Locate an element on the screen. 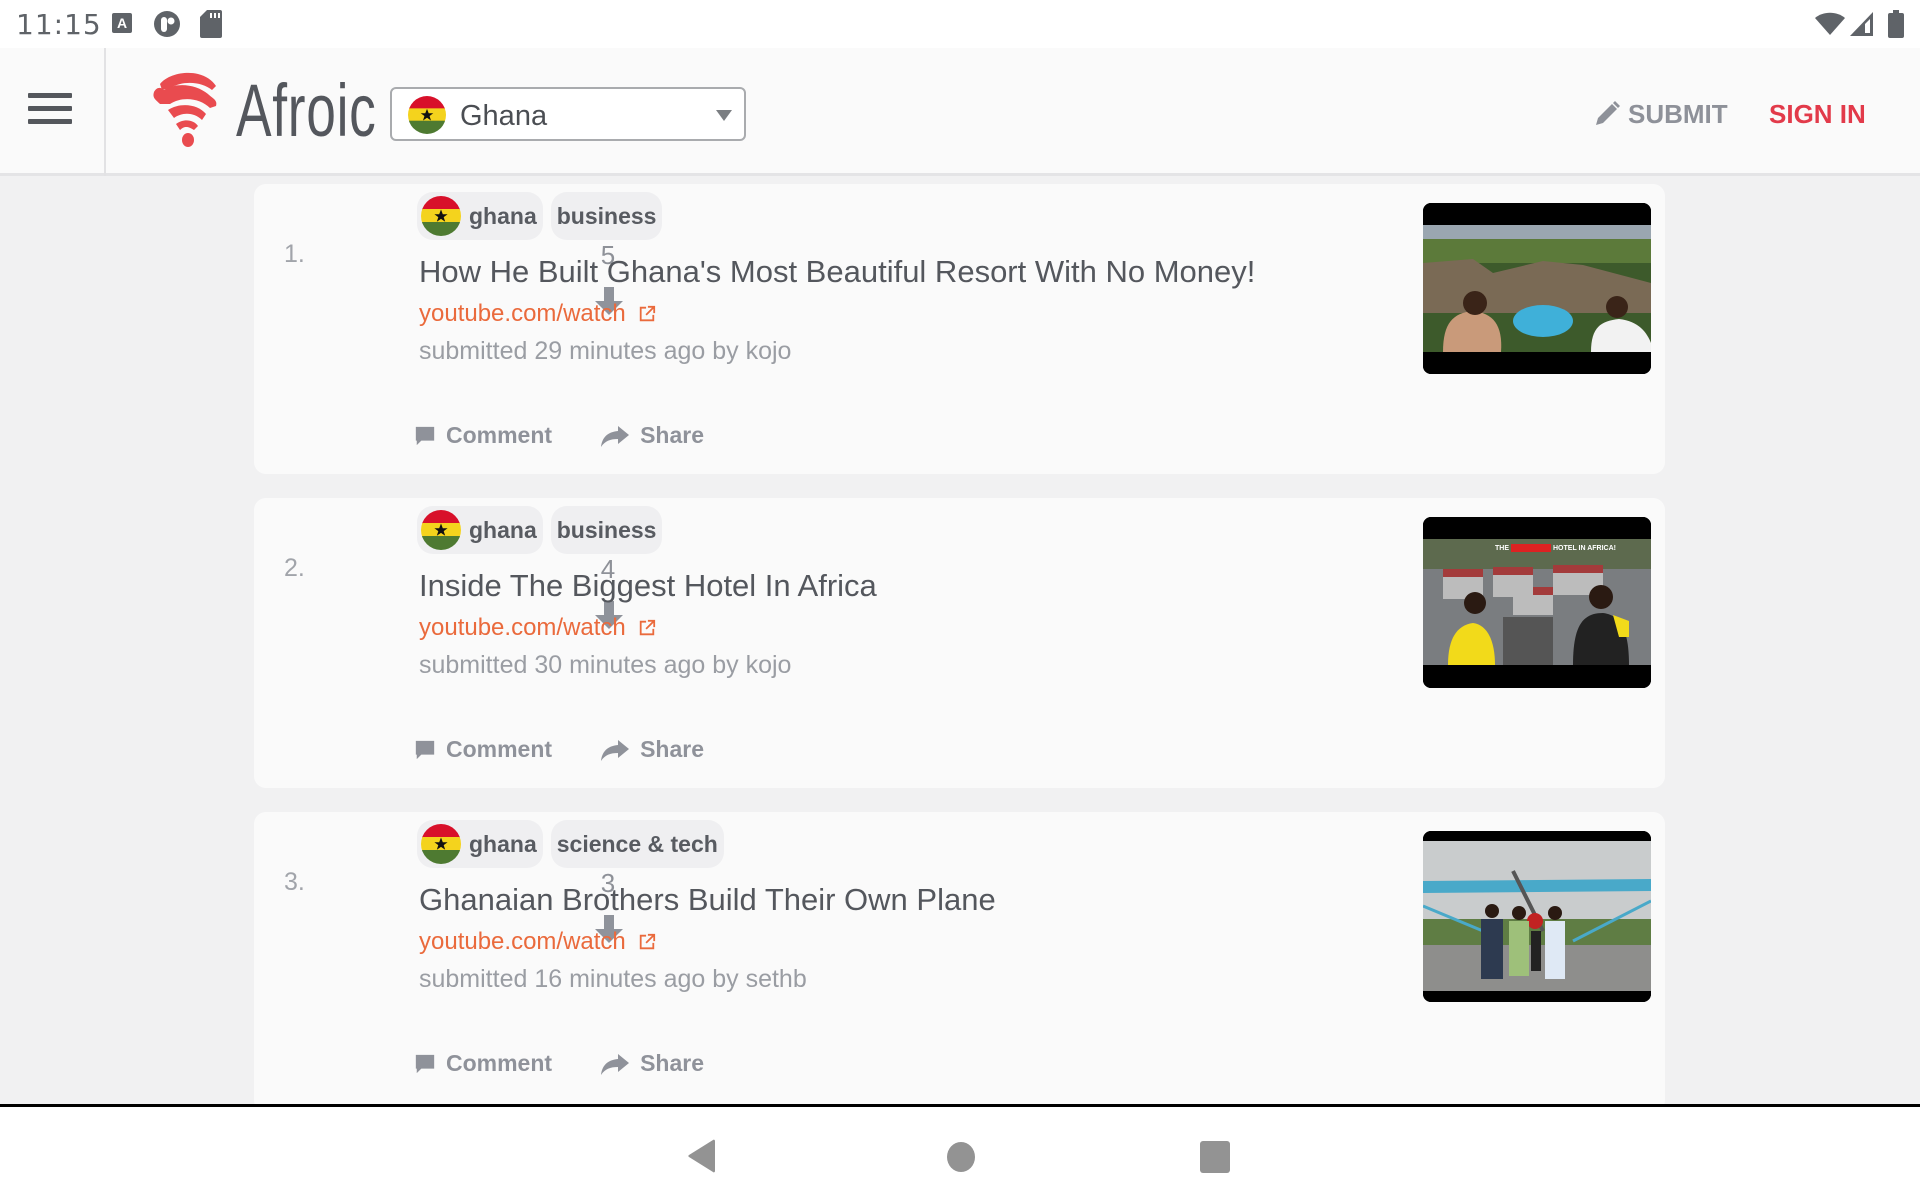 The width and height of the screenshot is (1920, 1200). country-select-value: Ghana is located at coordinates (504, 116).